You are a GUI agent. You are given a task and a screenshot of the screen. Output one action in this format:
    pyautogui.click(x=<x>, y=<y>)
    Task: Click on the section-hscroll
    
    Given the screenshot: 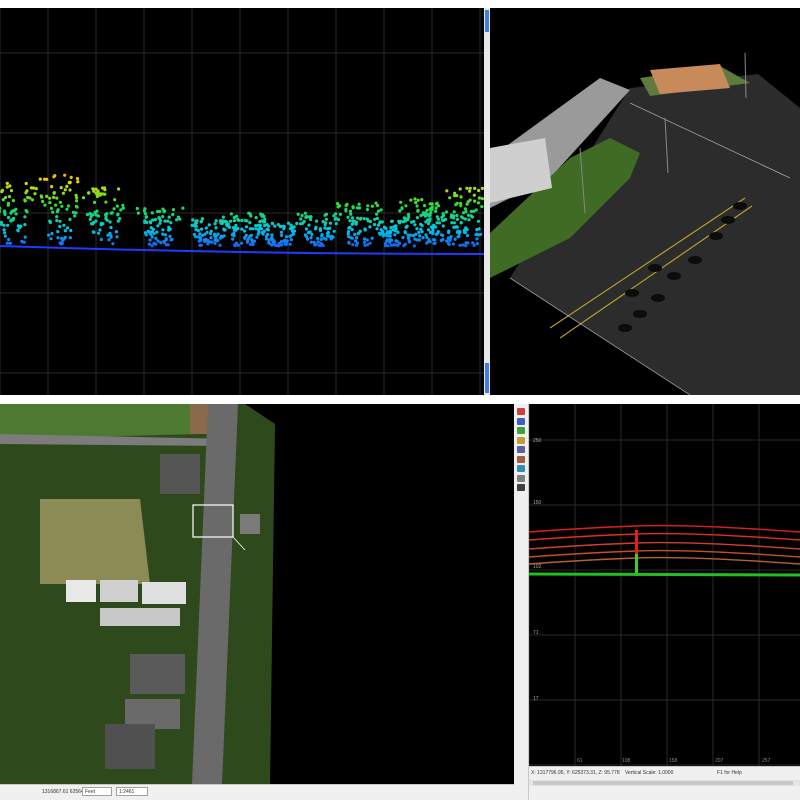 What is the action you would take?
    pyautogui.click(x=664, y=783)
    